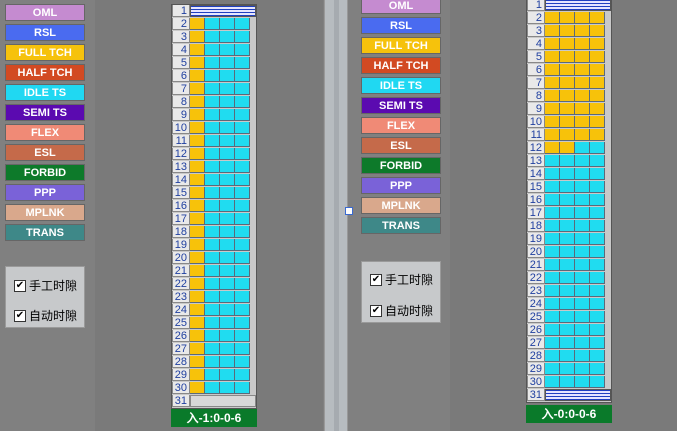 The image size is (677, 431). What do you see at coordinates (349, 211) in the screenshot?
I see `splitter-handle-icon` at bounding box center [349, 211].